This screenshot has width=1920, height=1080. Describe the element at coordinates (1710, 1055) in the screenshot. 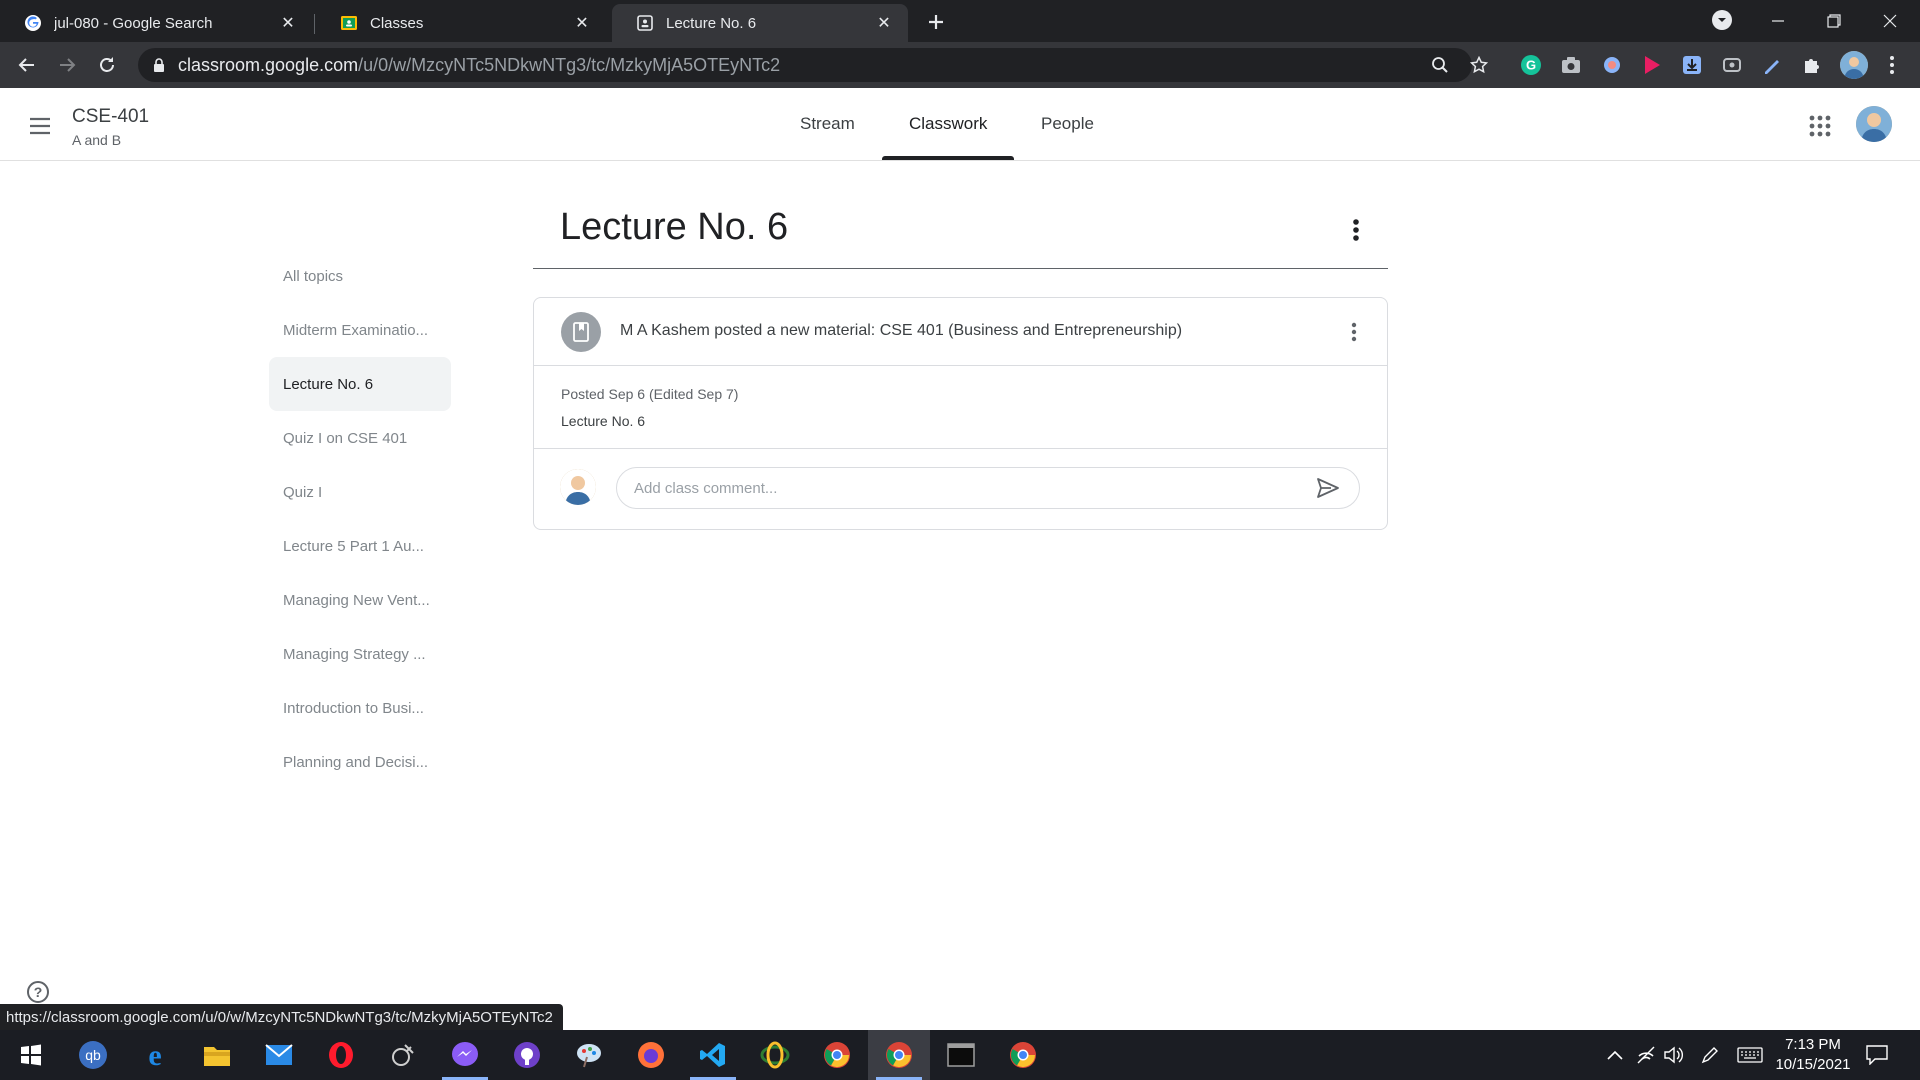

I see `pen-workspace-icon` at that location.